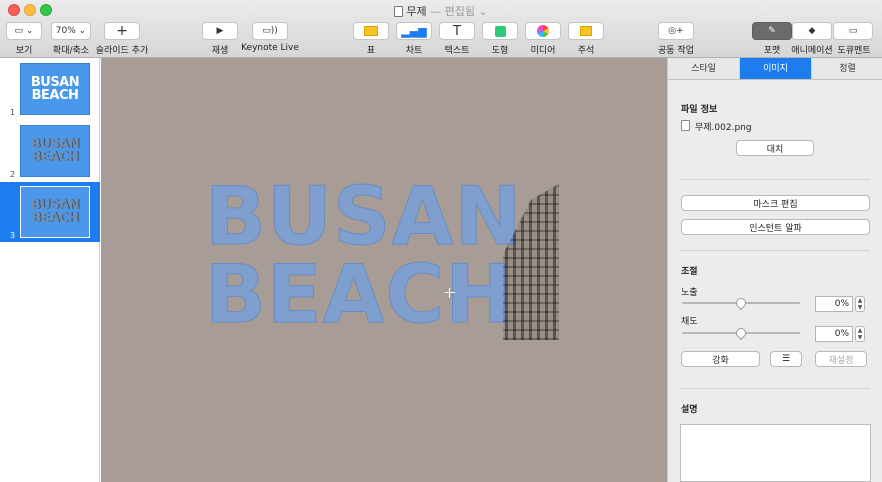  I want to click on collaborate-icon: ◎+, so click(676, 31).